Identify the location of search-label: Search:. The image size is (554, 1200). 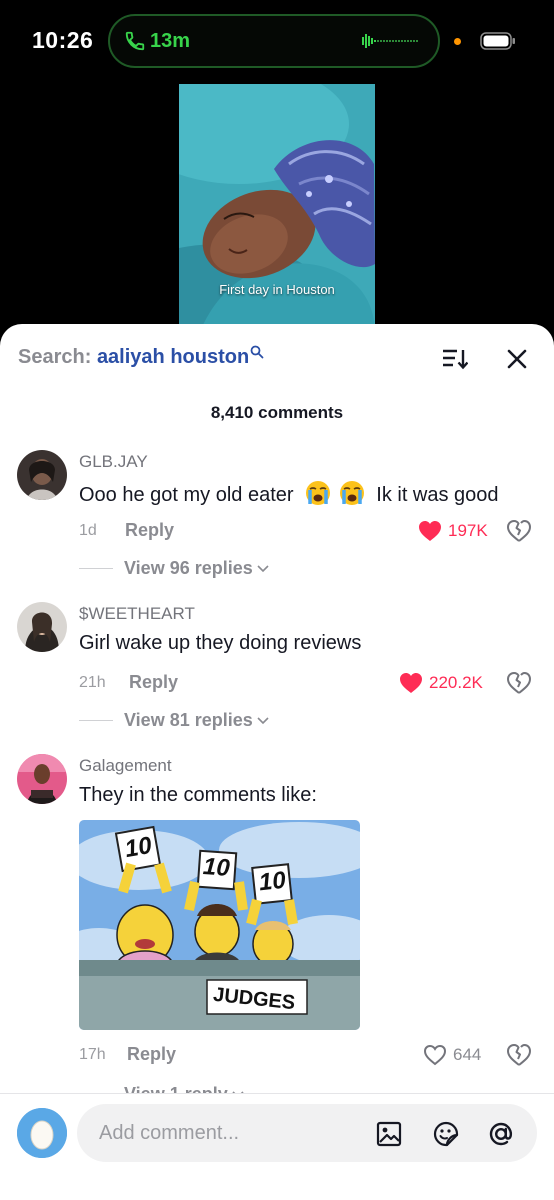
(55, 357).